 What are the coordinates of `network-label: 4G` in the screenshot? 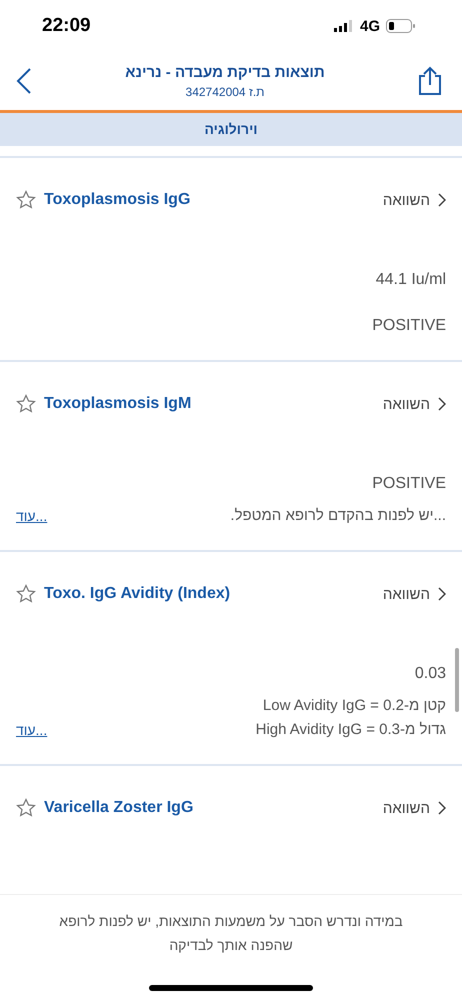 It's located at (370, 26).